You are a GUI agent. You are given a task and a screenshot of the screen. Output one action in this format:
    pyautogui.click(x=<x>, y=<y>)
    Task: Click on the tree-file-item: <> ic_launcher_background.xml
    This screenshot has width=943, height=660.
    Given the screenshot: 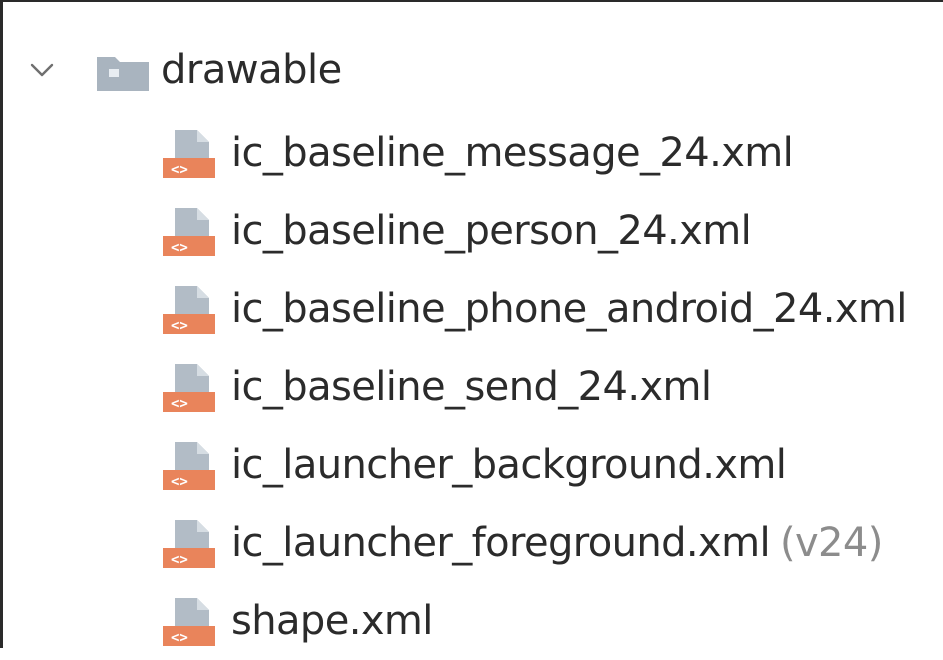 What is the action you would take?
    pyautogui.click(x=473, y=465)
    